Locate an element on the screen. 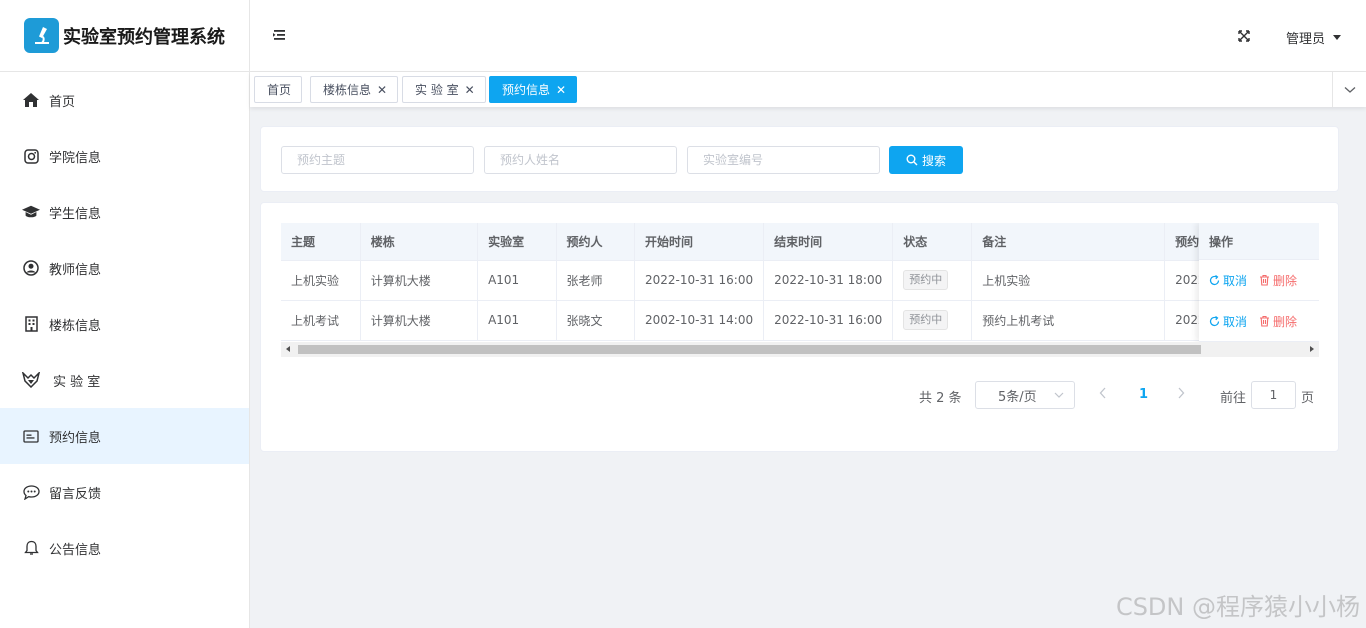 The width and height of the screenshot is (1366, 628). tag-label: 首页 is located at coordinates (279, 90).